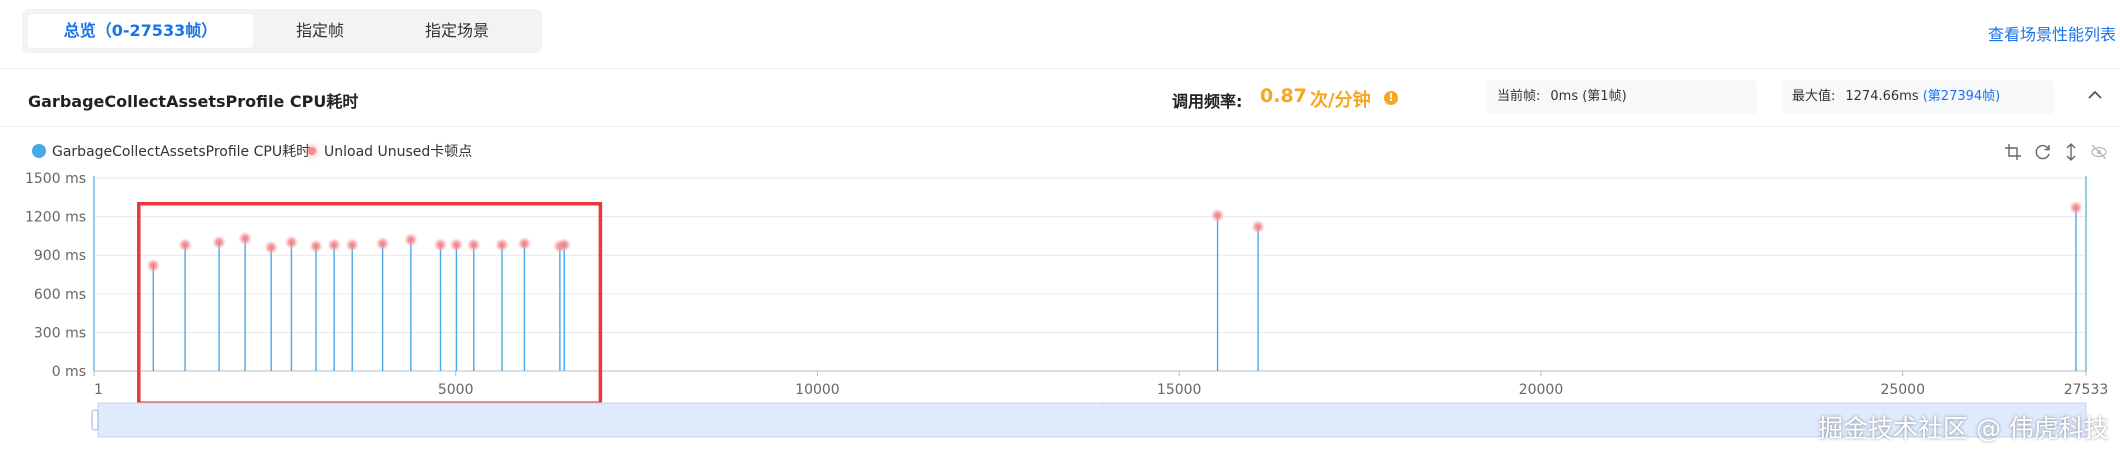  I want to click on tab-specified-frame: 指定帧, so click(320, 31).